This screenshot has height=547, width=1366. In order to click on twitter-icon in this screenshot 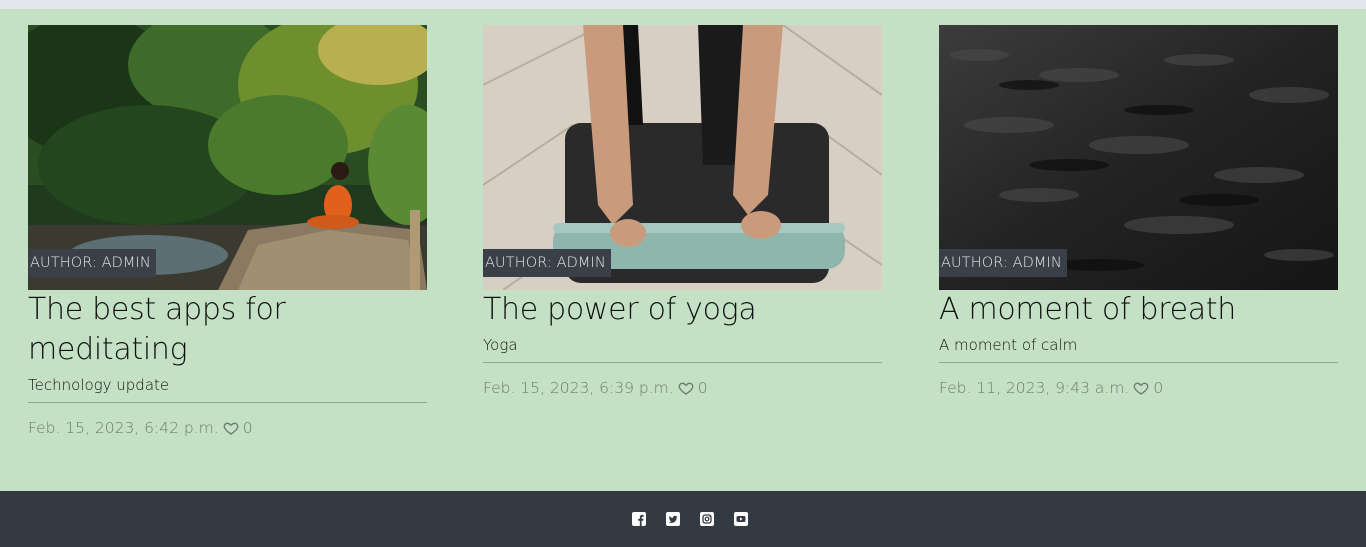, I will do `click(673, 519)`.